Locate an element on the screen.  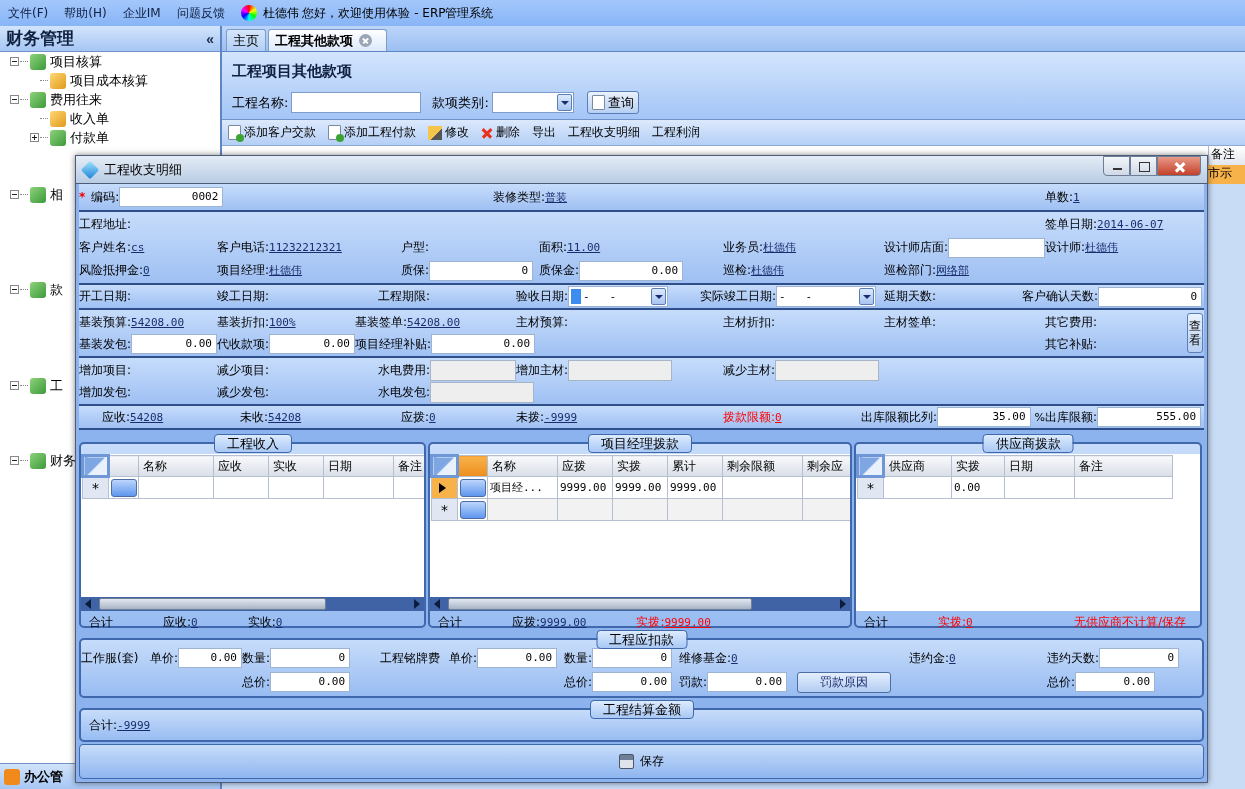
field-label: 合计: is located at coordinates (103, 725).